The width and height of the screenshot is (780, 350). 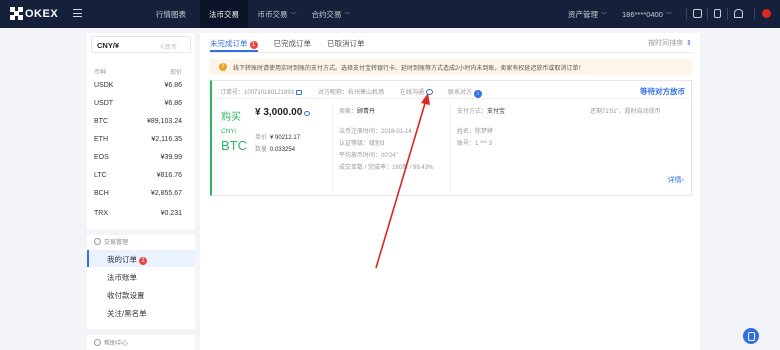 What do you see at coordinates (430, 92) in the screenshot?
I see `chat-bubble-icon` at bounding box center [430, 92].